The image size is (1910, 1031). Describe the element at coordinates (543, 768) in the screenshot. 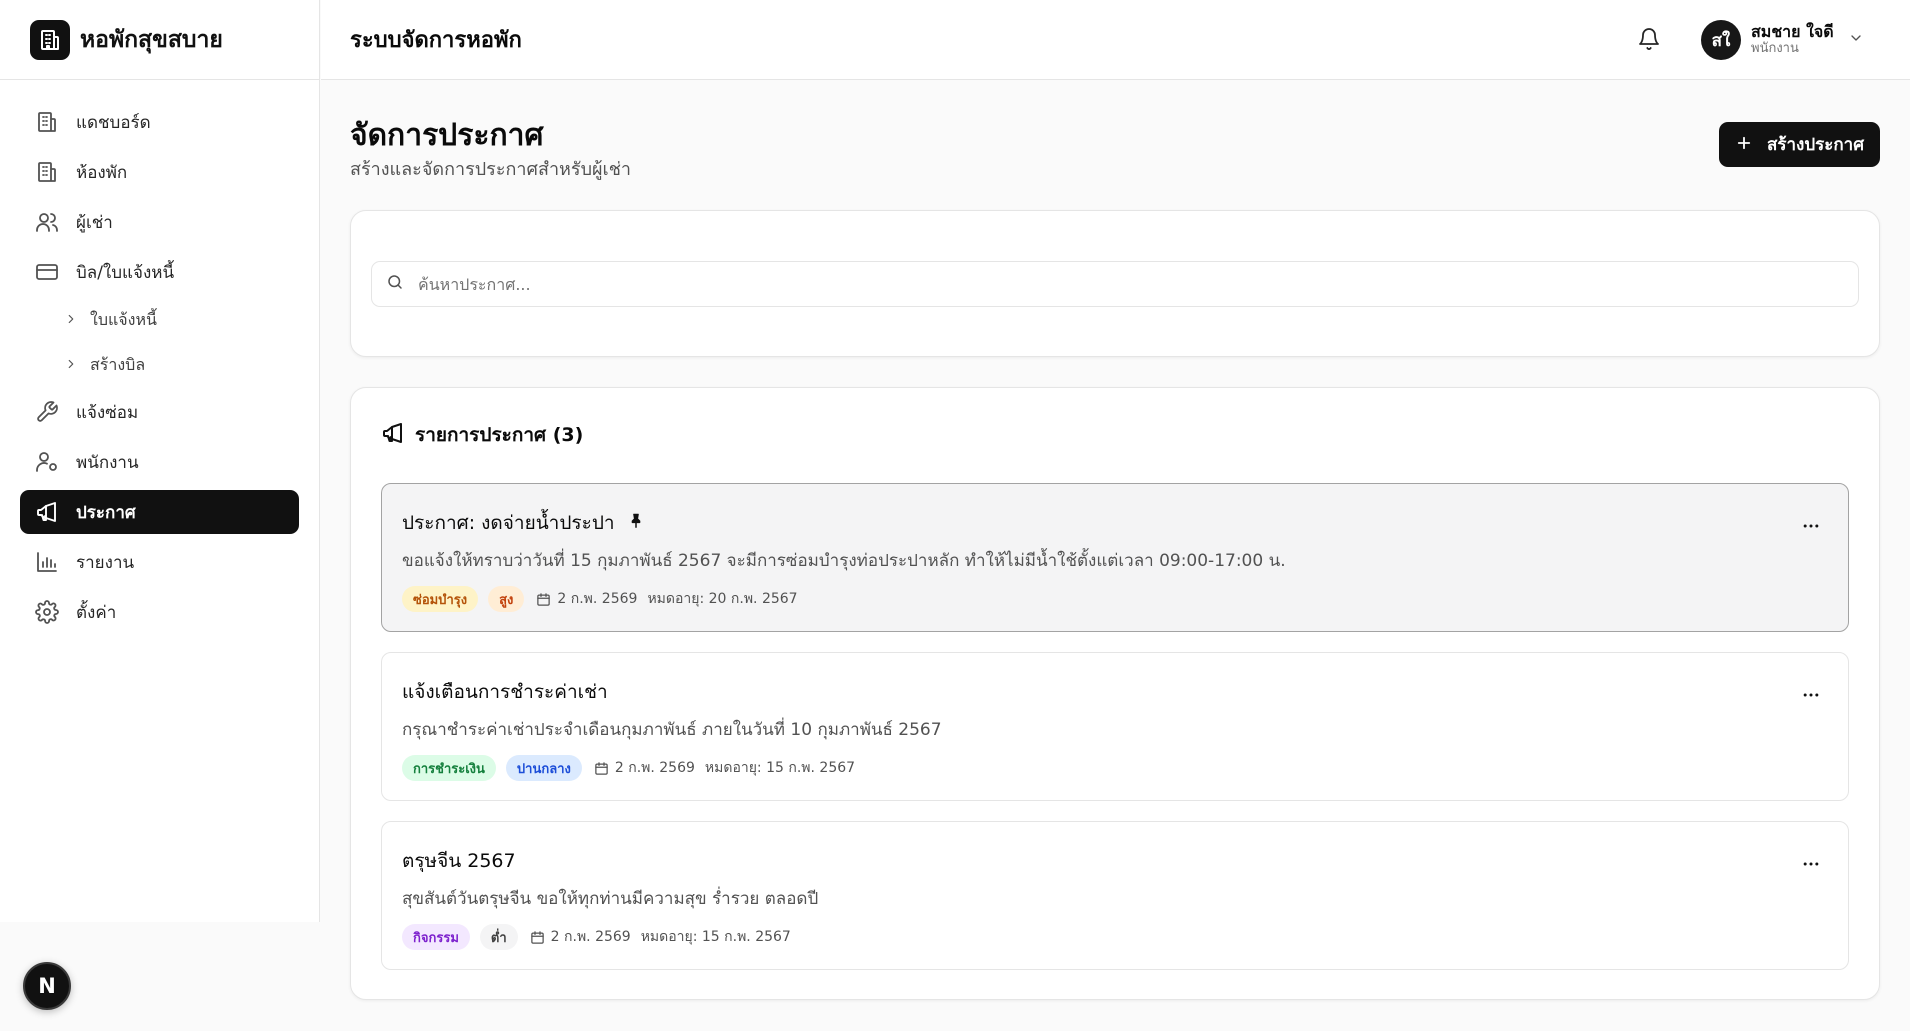

I see `priority-badge: ปานกลาง` at that location.